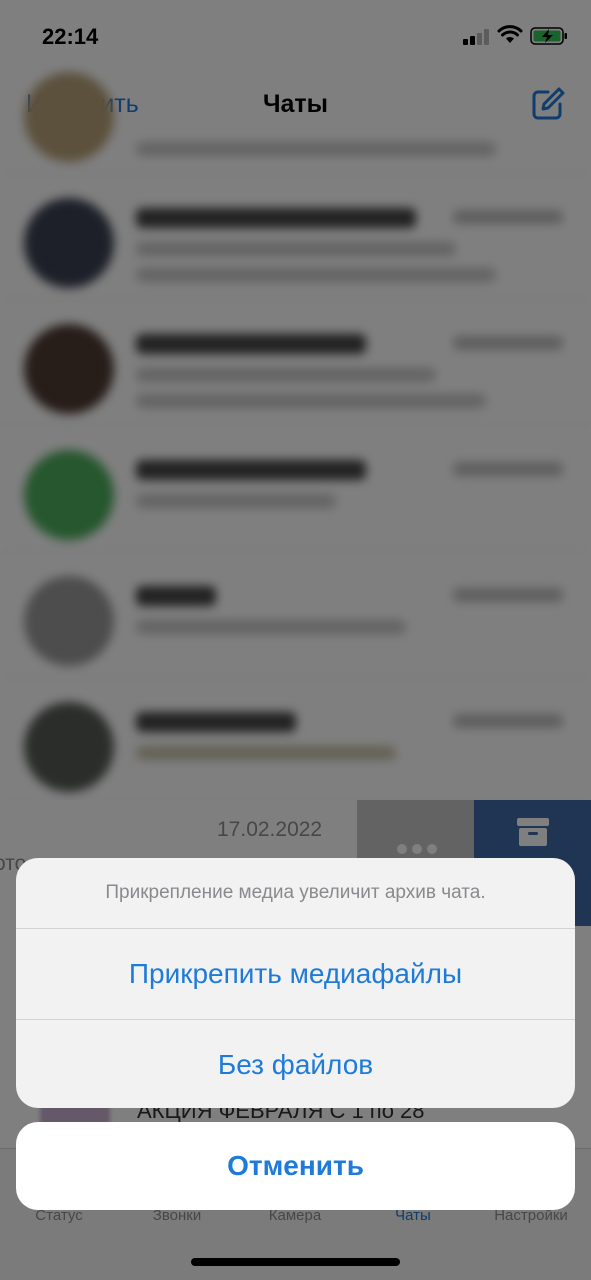 The width and height of the screenshot is (591, 1280). What do you see at coordinates (295, 974) in the screenshot?
I see `attach-media-button: Прикрепить медиафайлы` at bounding box center [295, 974].